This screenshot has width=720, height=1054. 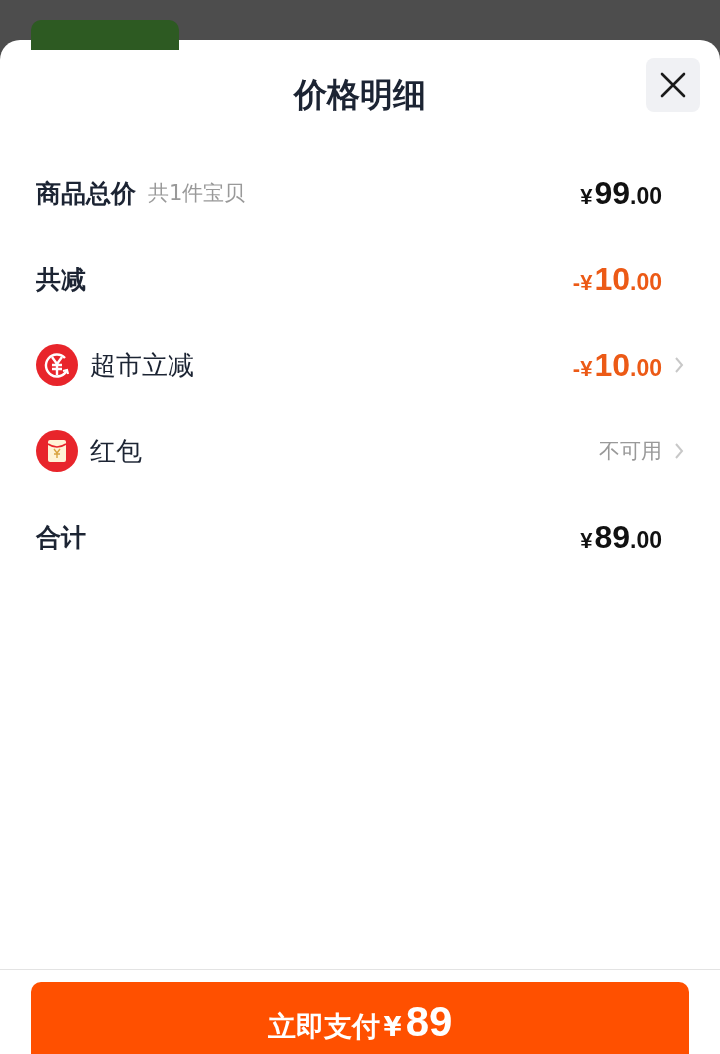 I want to click on sheet-title: 价格明细, so click(x=360, y=94).